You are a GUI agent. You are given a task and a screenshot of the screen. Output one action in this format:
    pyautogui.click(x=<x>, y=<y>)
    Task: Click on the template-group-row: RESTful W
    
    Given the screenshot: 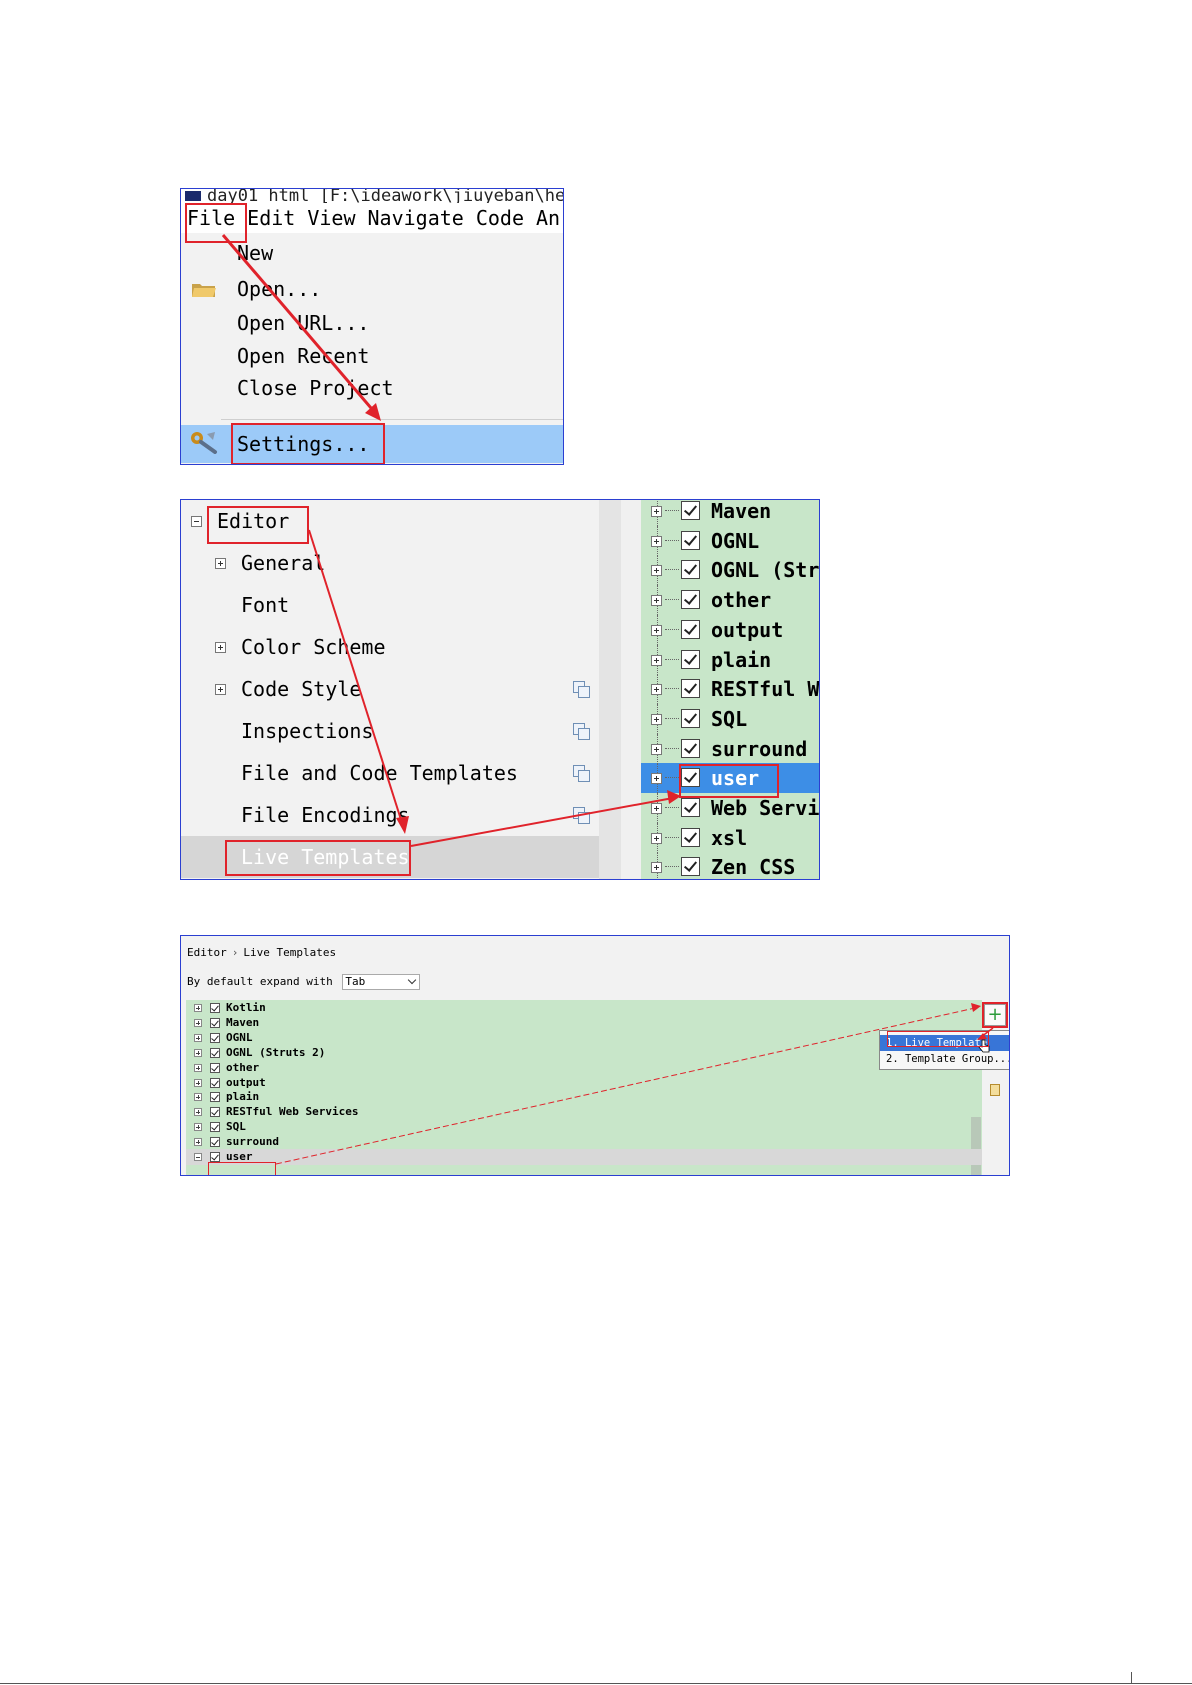 What is the action you would take?
    pyautogui.click(x=730, y=689)
    